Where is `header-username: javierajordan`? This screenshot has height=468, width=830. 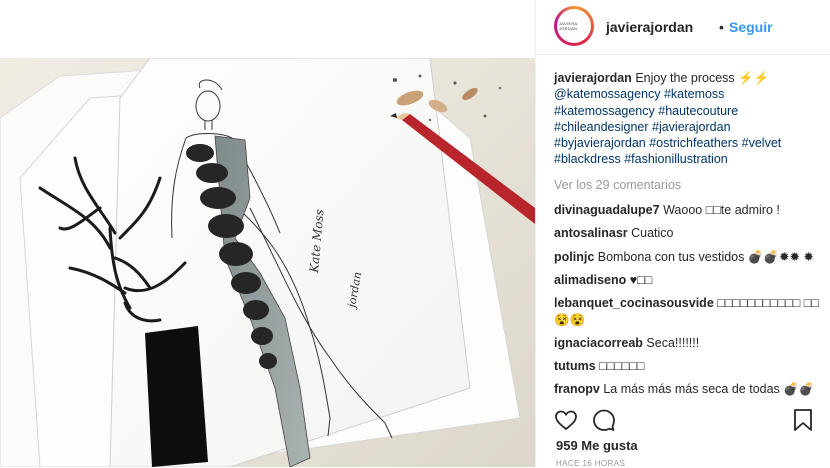 header-username: javierajordan is located at coordinates (649, 27).